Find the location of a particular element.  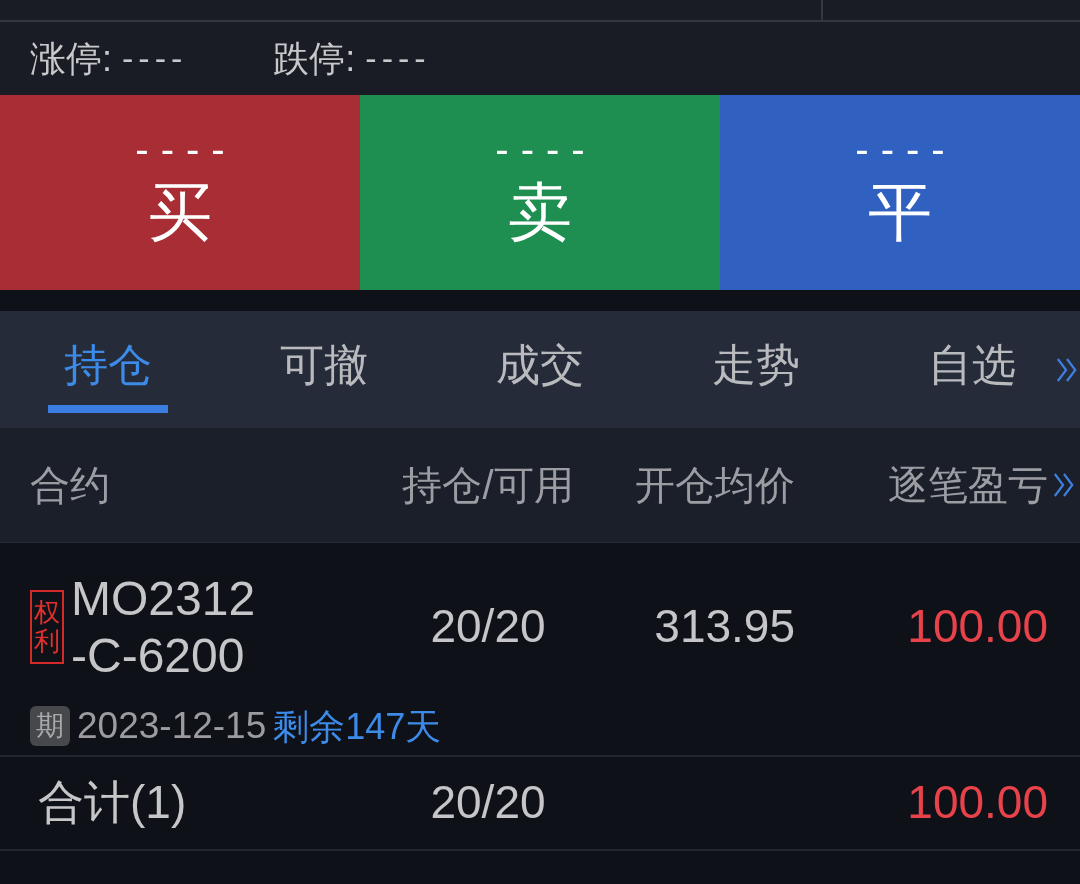

buy-button: ---- 买 is located at coordinates (180, 192).